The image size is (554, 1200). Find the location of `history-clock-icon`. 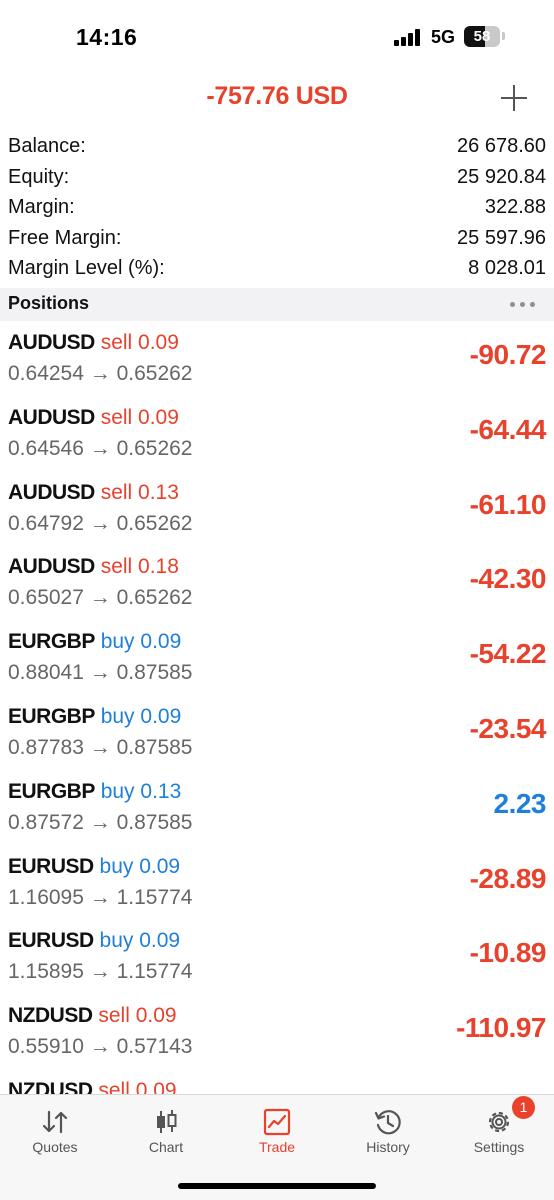

history-clock-icon is located at coordinates (387, 1122).